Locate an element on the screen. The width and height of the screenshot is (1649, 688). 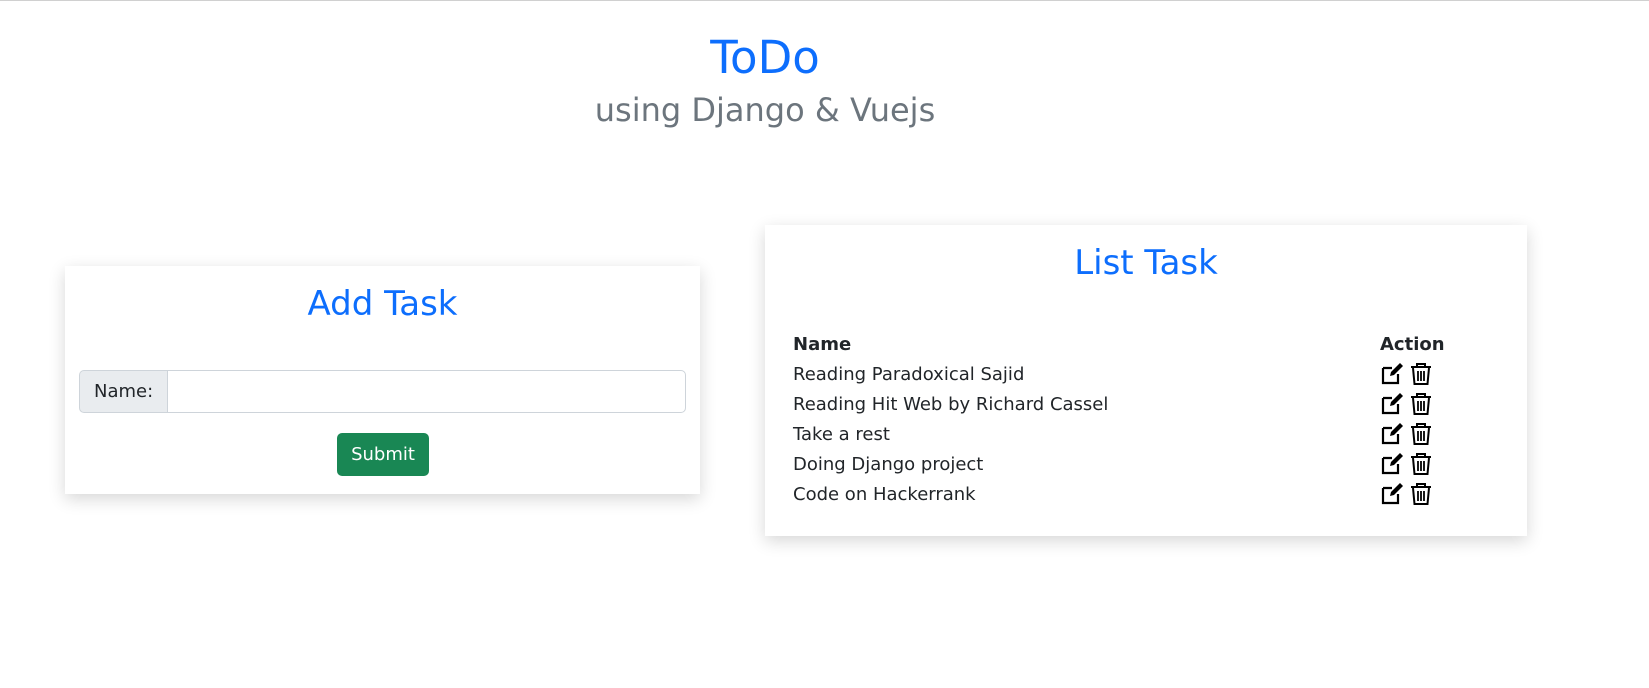
add-task-card: Add Task Name: Submit is located at coordinates (382, 380).